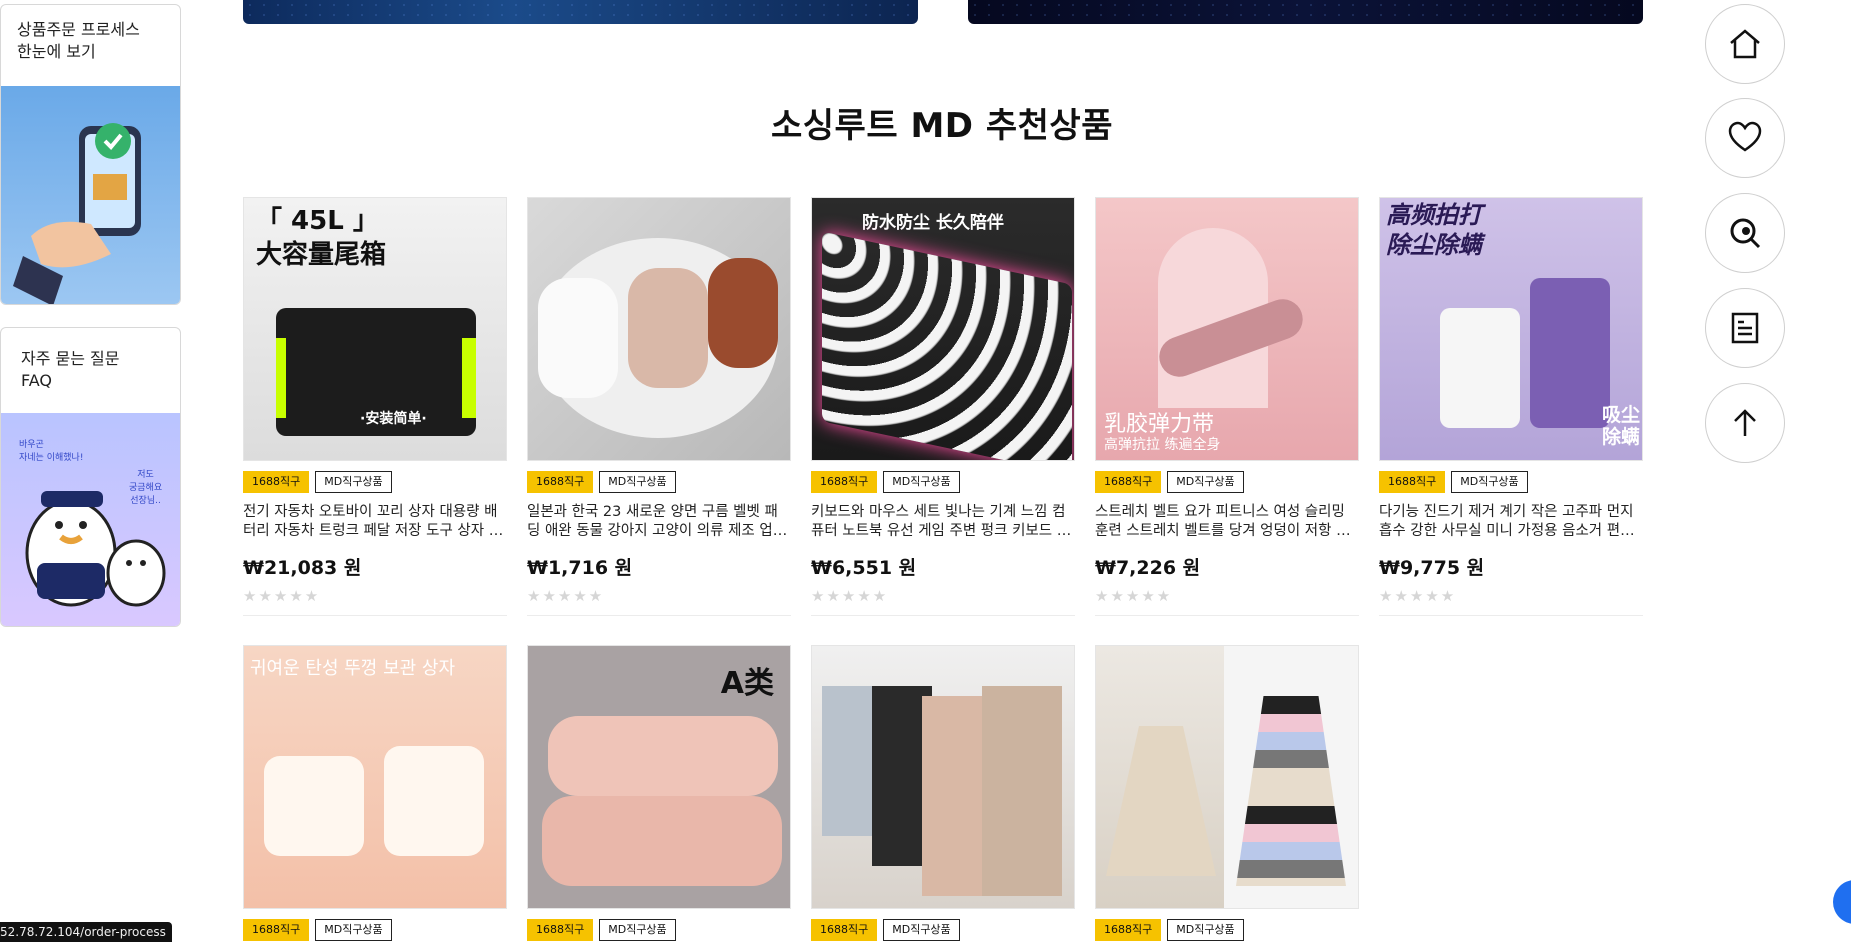 The height and width of the screenshot is (942, 1851). What do you see at coordinates (78, 40) in the screenshot?
I see `order-process-card-title: 상품주문 프로세스 한눈에 보기` at bounding box center [78, 40].